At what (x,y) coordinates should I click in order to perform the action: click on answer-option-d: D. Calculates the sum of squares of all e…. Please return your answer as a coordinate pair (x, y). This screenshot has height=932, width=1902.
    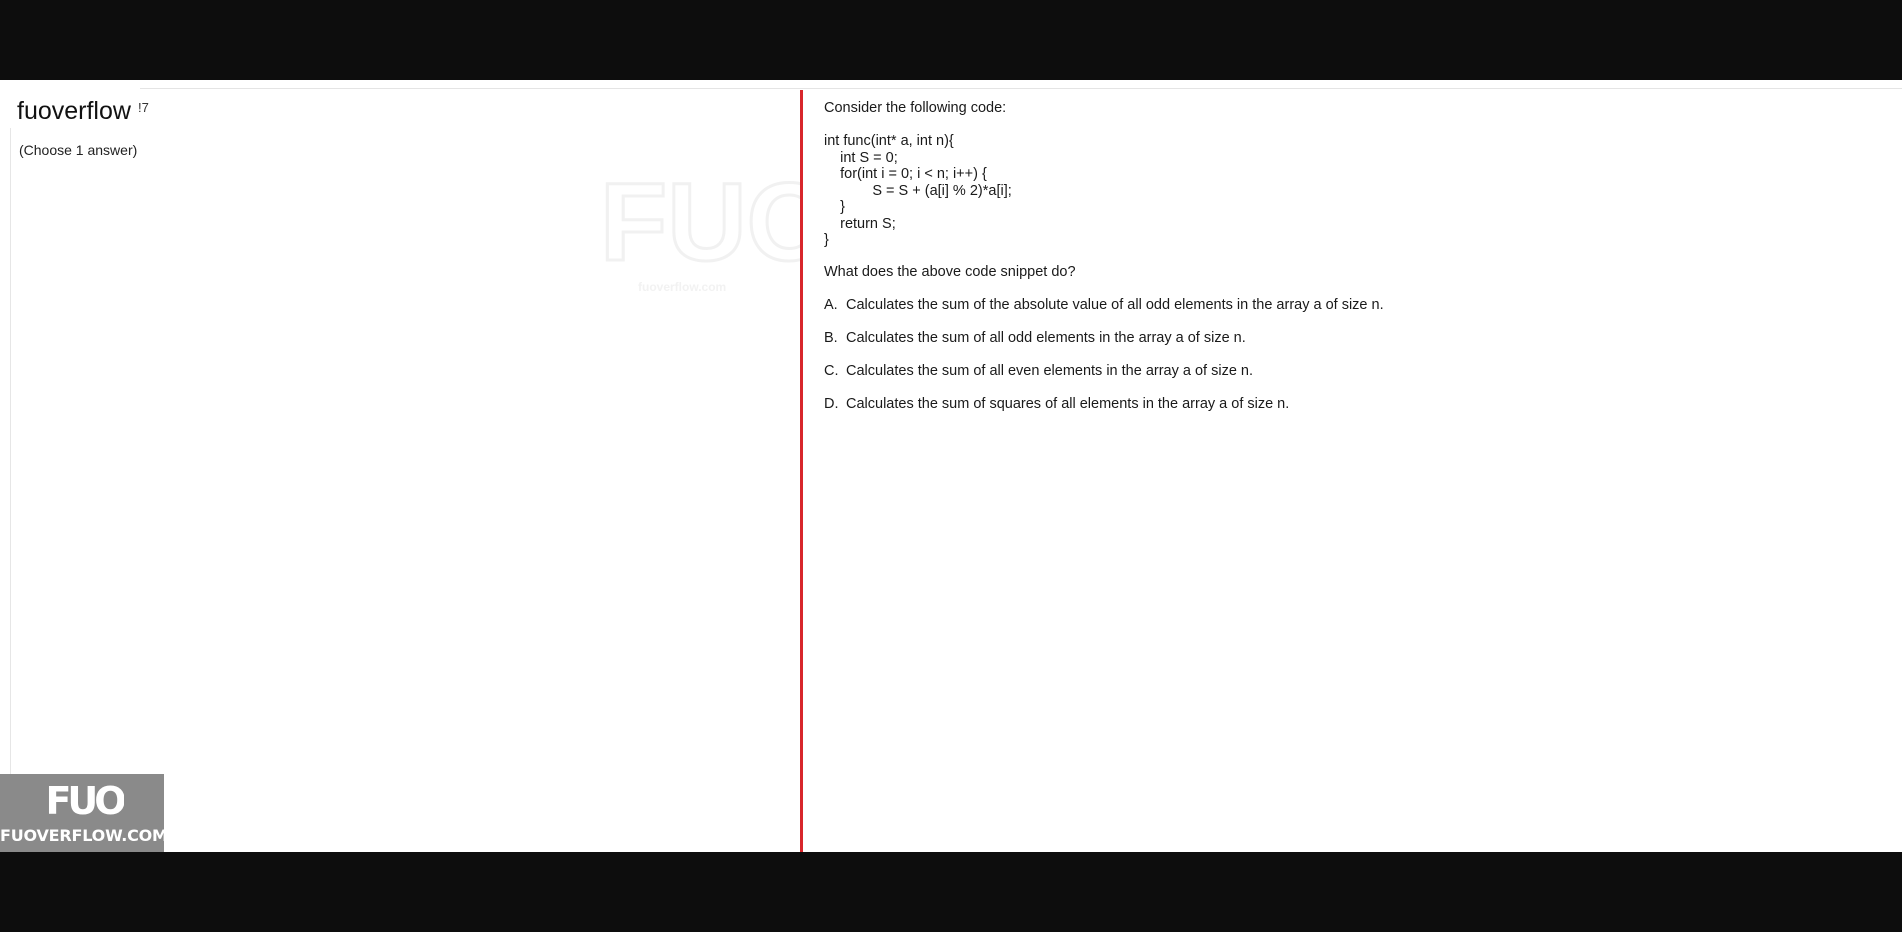
    Looking at the image, I should click on (1056, 404).